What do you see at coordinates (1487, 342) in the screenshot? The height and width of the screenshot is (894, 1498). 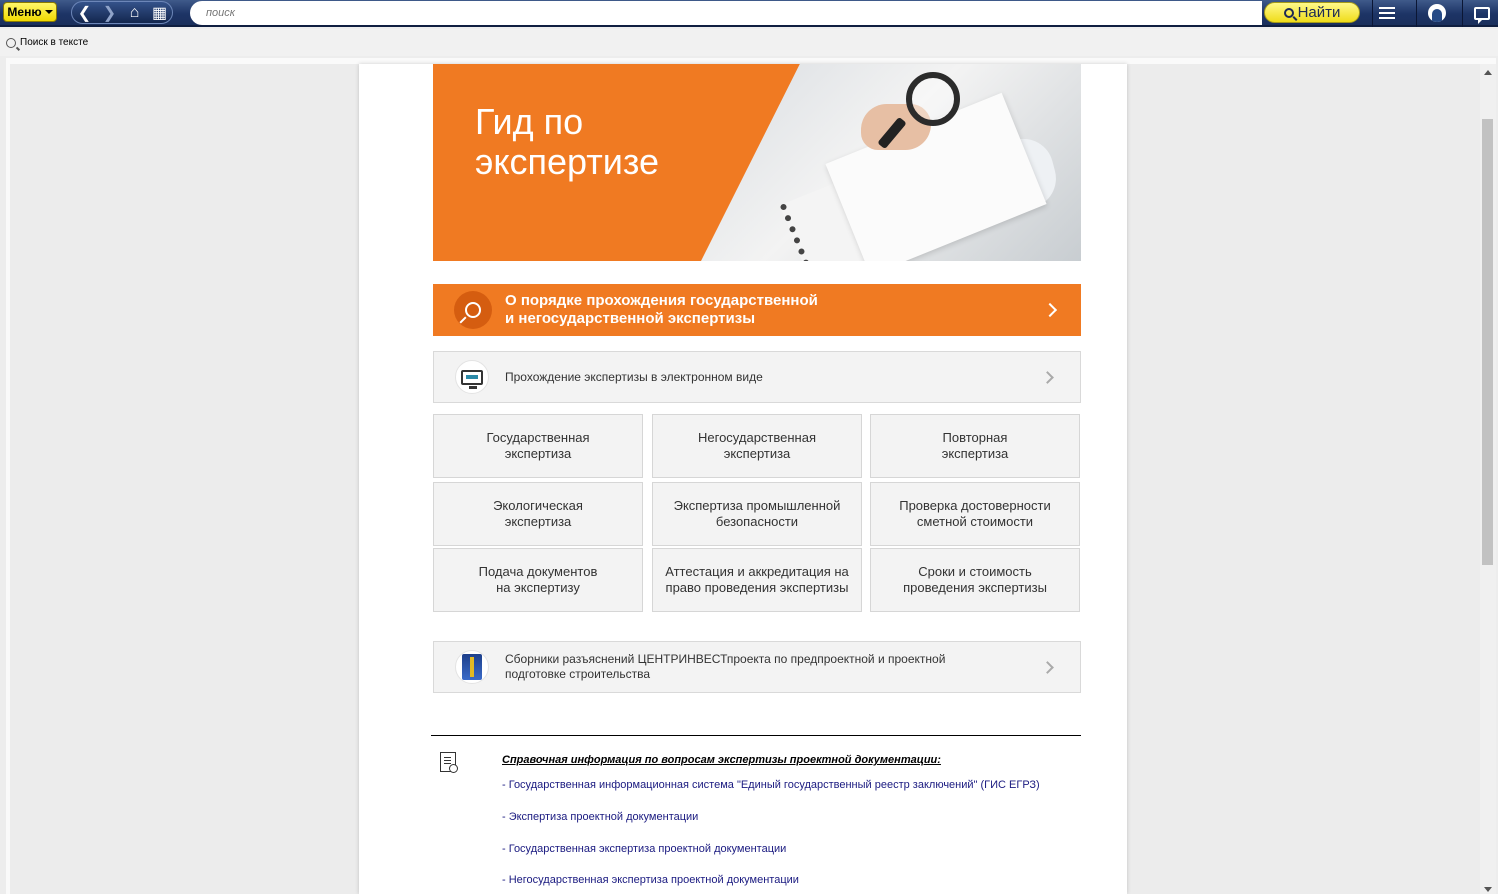 I see `scrollbar-thumb` at bounding box center [1487, 342].